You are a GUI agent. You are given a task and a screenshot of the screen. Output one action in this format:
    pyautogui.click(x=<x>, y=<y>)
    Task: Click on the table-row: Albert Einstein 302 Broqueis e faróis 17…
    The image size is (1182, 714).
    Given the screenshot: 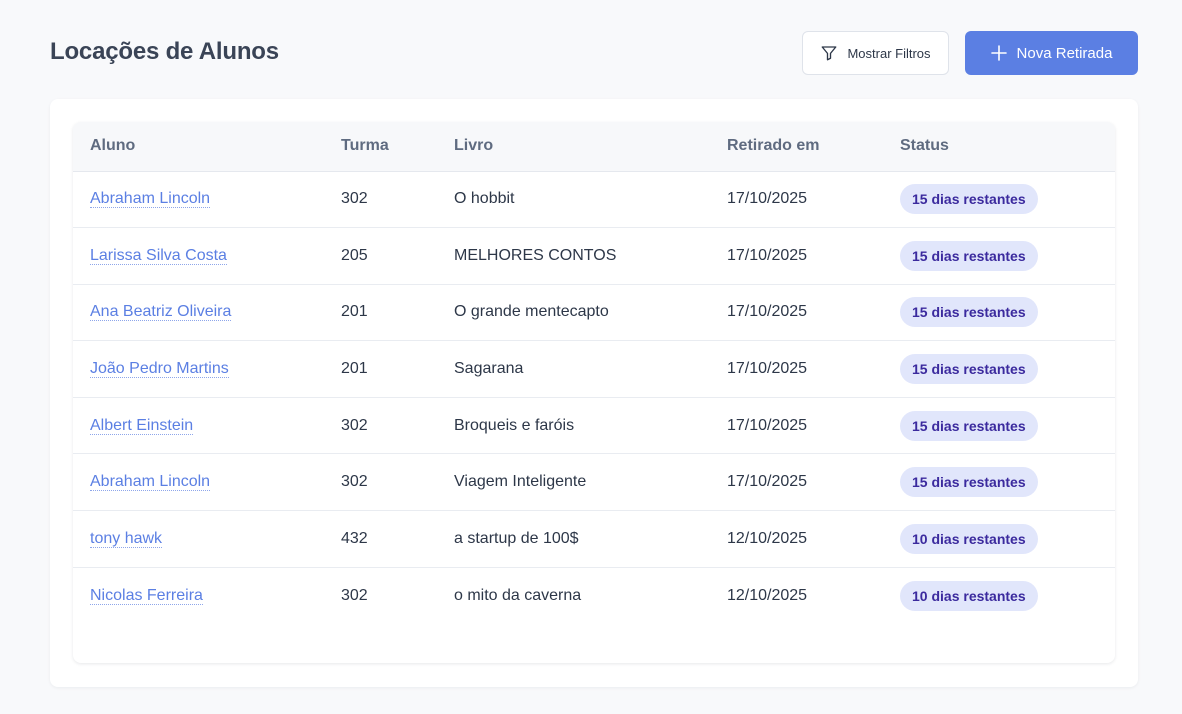 What is the action you would take?
    pyautogui.click(x=594, y=426)
    